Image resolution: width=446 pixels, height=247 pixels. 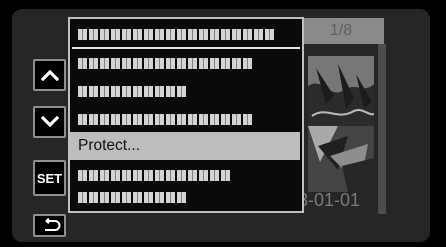 I want to click on image-counter: 1/8, so click(x=341, y=31).